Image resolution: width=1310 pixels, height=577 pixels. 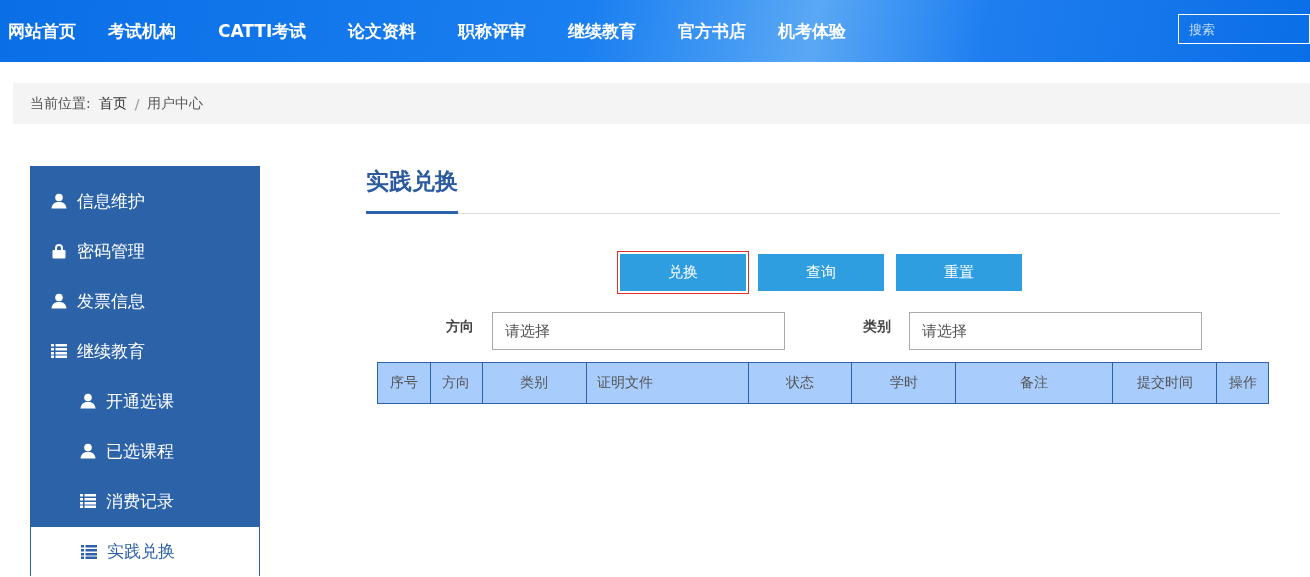 What do you see at coordinates (492, 31) in the screenshot?
I see `nav-link: 职称评审` at bounding box center [492, 31].